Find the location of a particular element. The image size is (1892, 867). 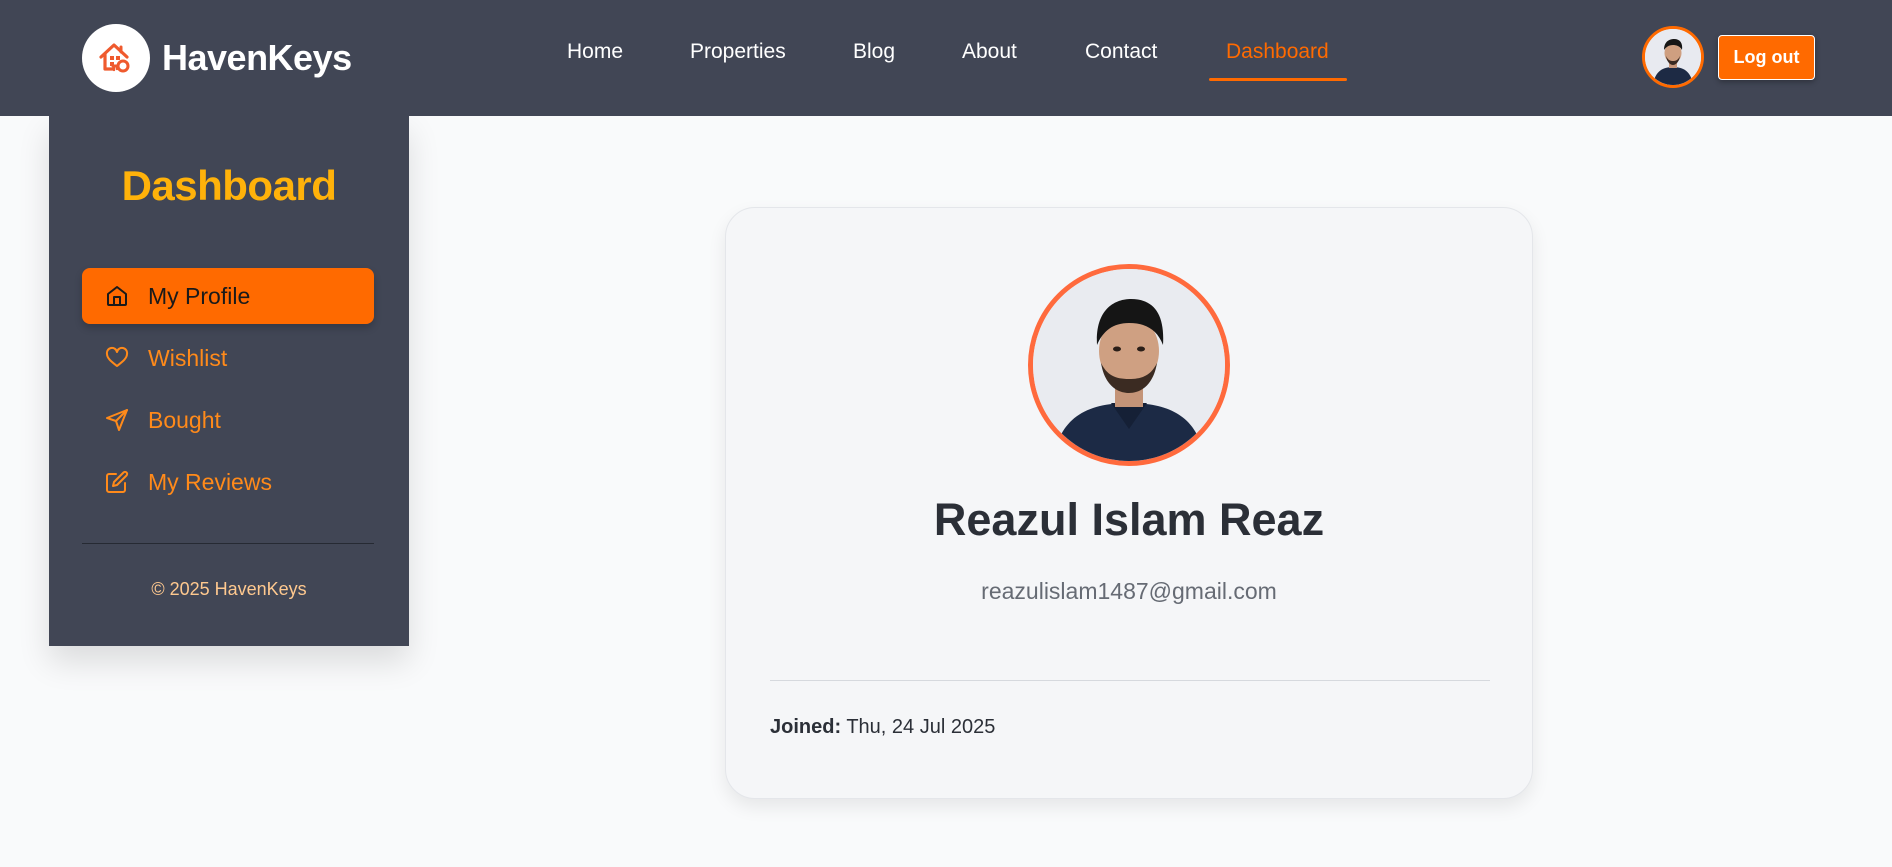

heart-icon is located at coordinates (117, 358).